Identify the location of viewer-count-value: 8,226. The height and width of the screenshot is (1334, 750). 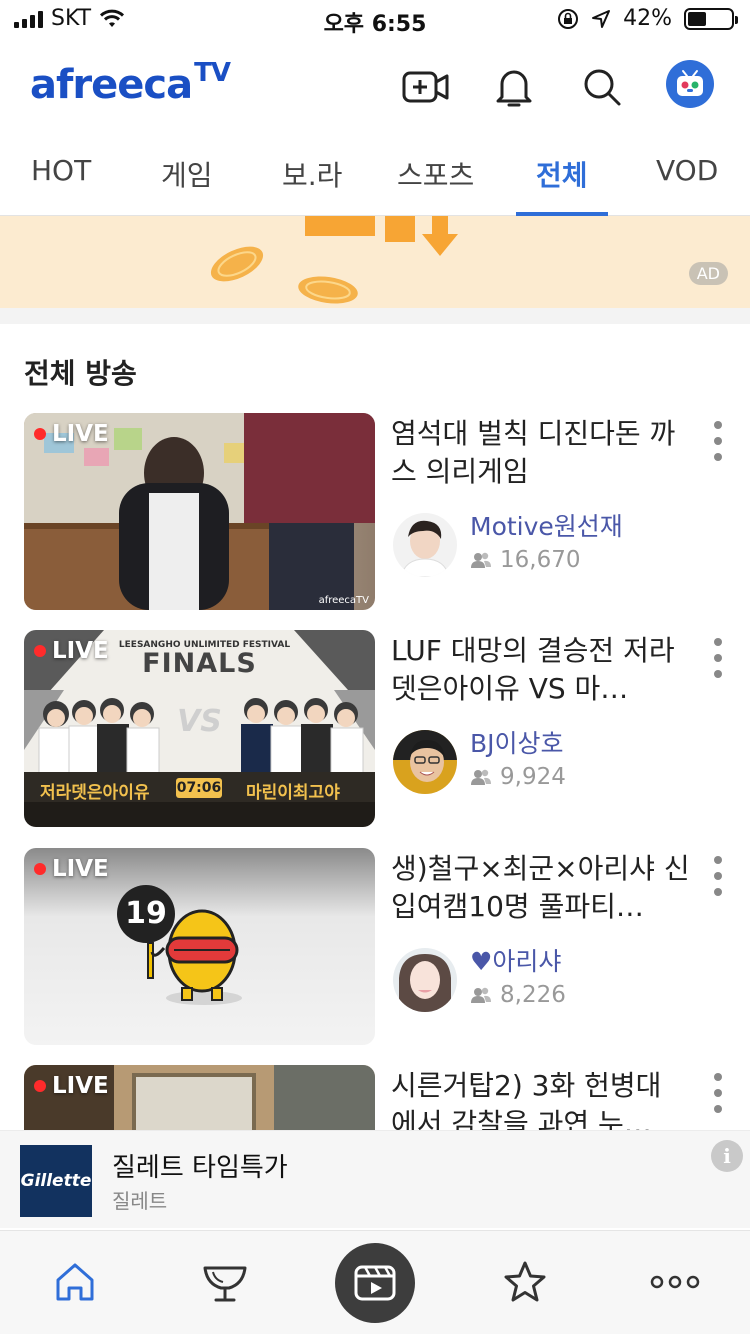
(533, 995).